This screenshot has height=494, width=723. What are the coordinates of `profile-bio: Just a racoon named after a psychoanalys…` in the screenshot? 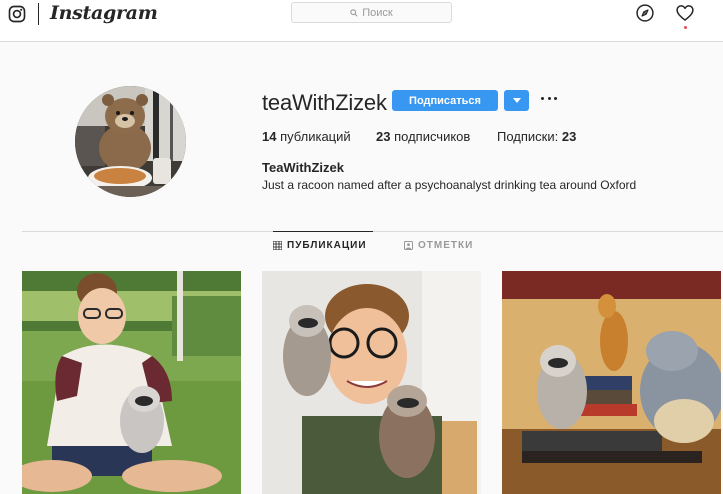 It's located at (449, 185).